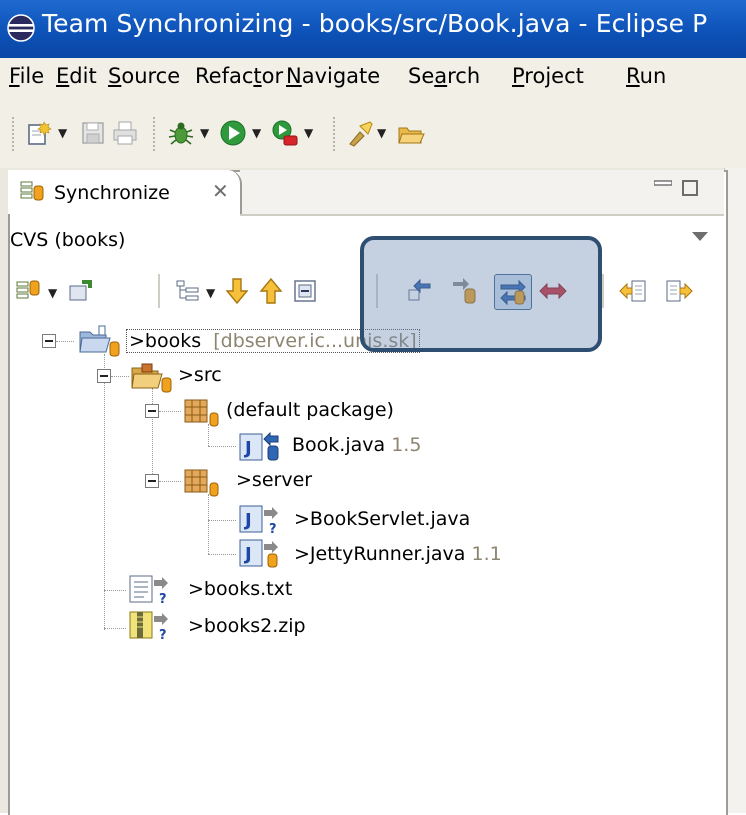 The height and width of the screenshot is (815, 746). Describe the element at coordinates (356, 445) in the screenshot. I see `tree-item-book-java: Book.java 1.5` at that location.